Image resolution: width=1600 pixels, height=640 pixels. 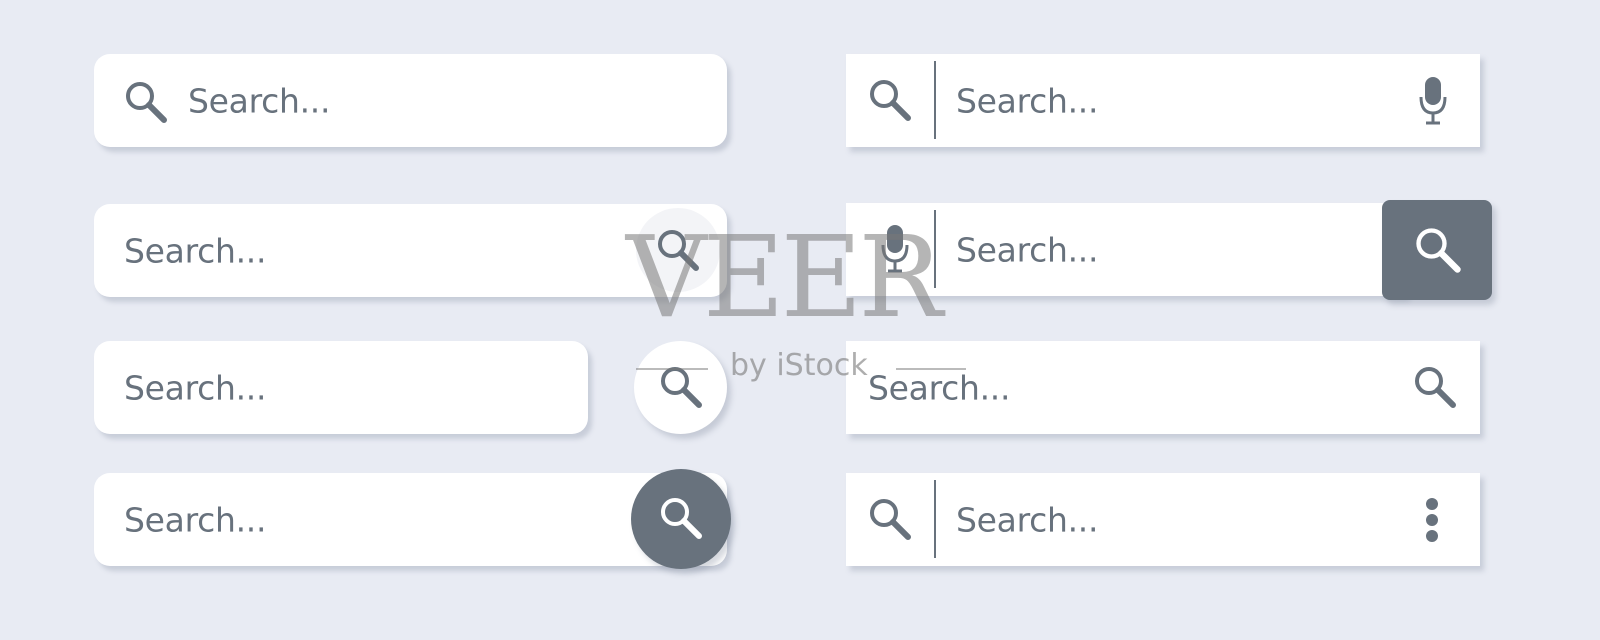 I want to click on watermark-line-left, so click(x=672, y=369).